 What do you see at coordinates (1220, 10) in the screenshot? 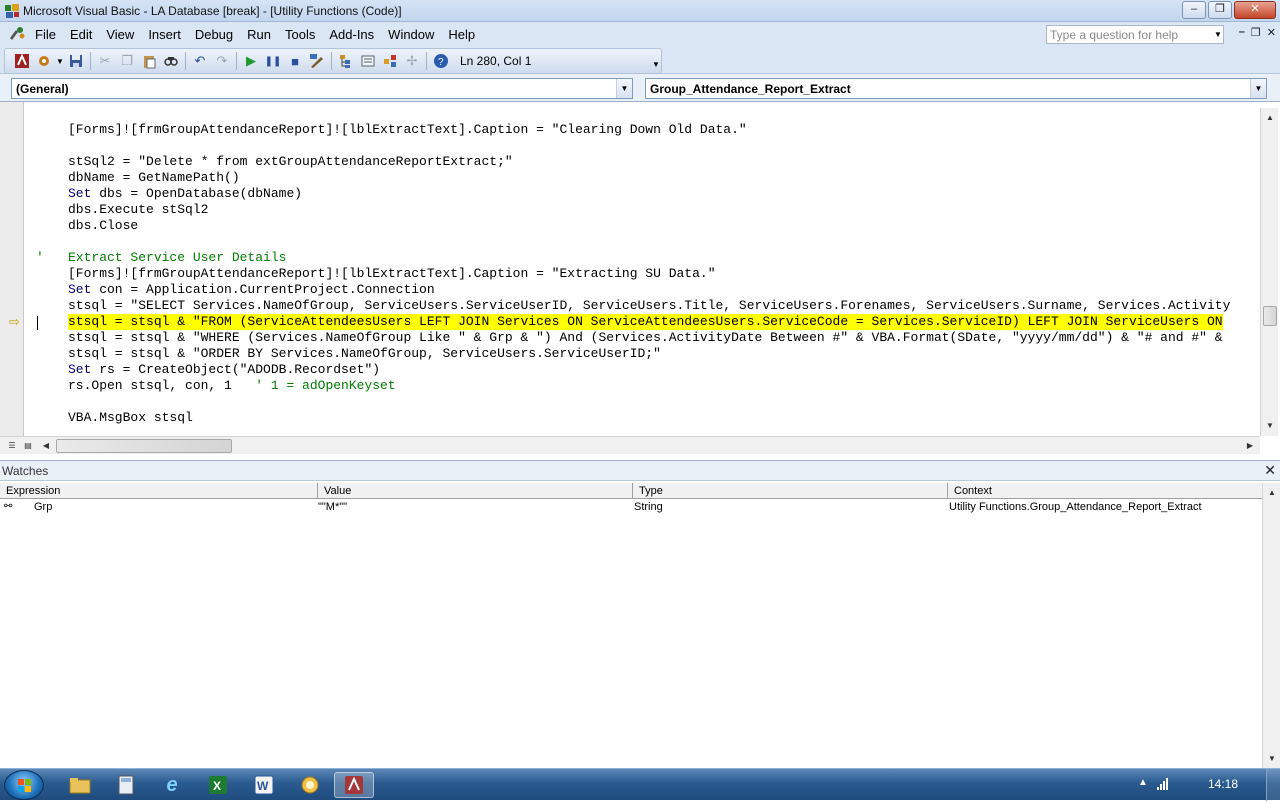
I see `maximize-button: ❐` at bounding box center [1220, 10].